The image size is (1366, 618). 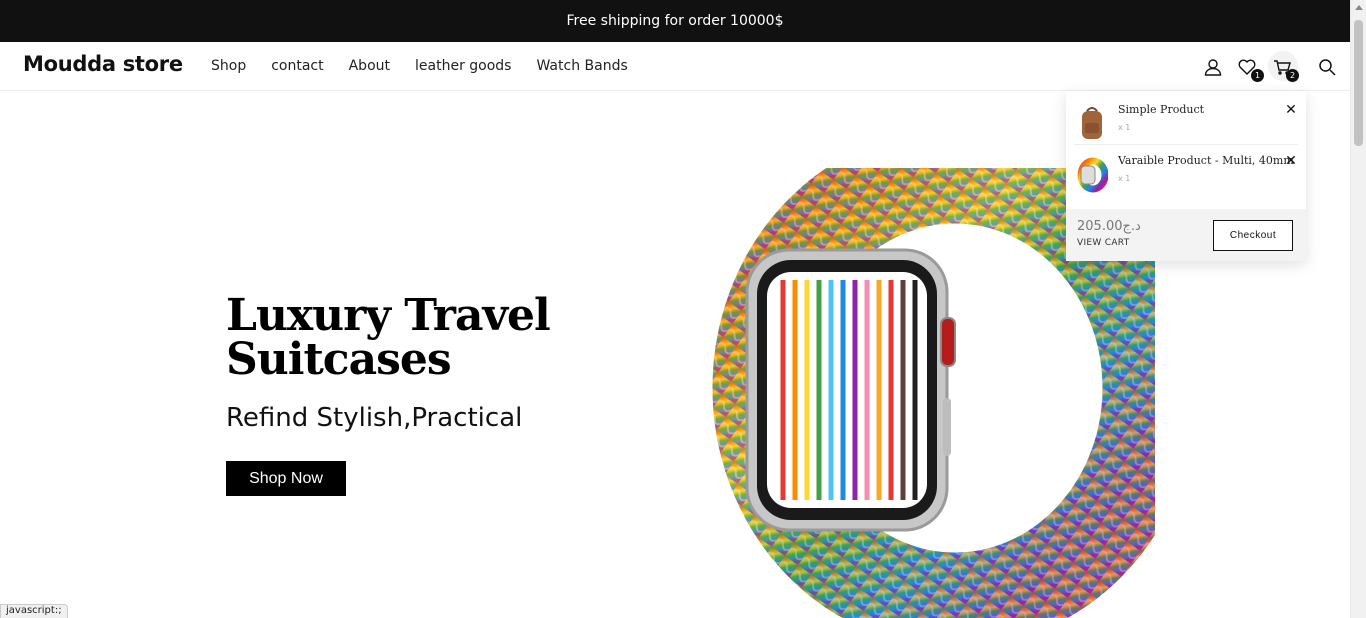 What do you see at coordinates (1103, 243) in the screenshot?
I see `view-cart-link: VIEW CART` at bounding box center [1103, 243].